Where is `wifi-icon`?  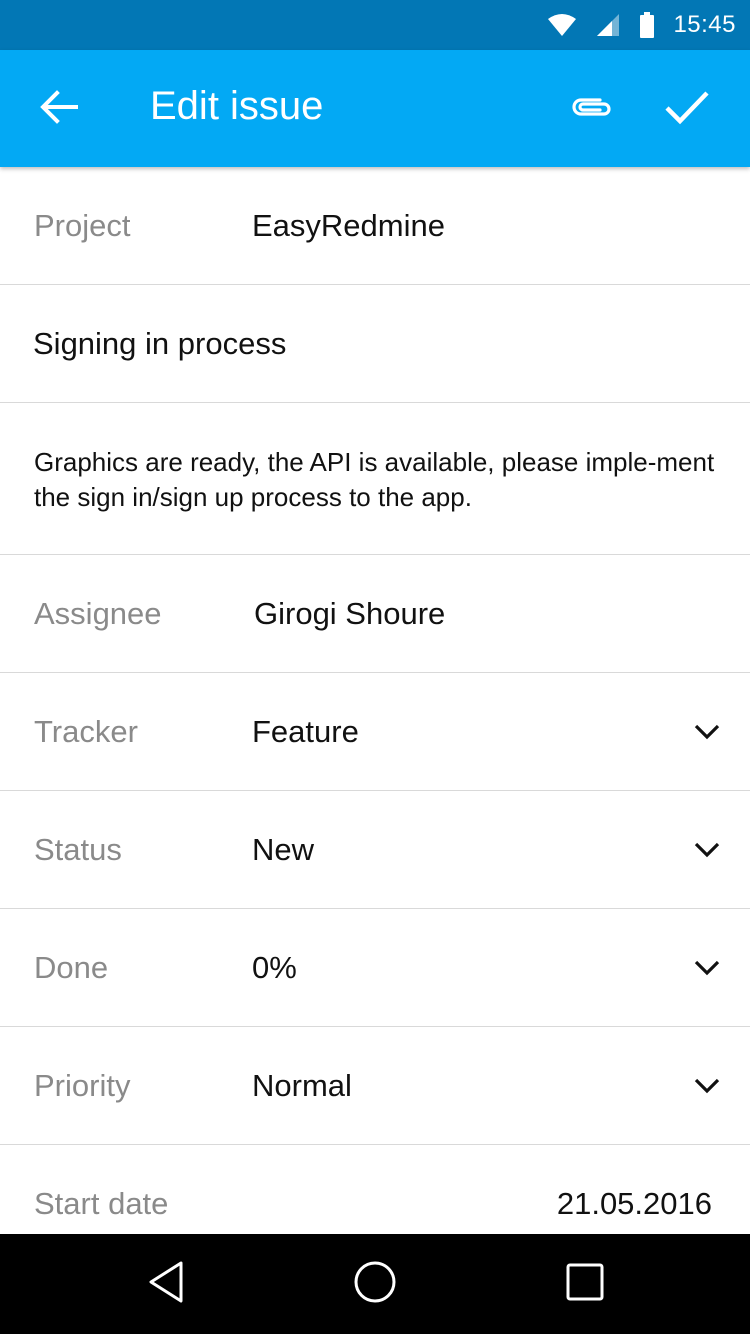
wifi-icon is located at coordinates (562, 25).